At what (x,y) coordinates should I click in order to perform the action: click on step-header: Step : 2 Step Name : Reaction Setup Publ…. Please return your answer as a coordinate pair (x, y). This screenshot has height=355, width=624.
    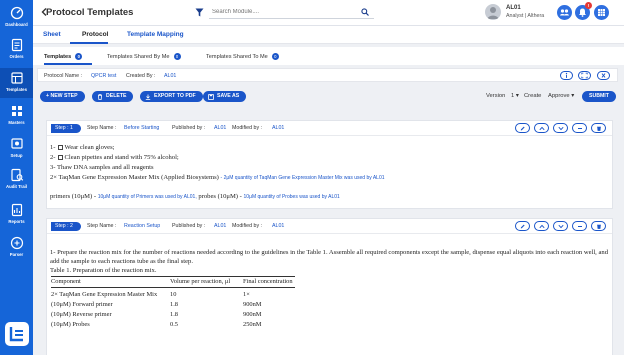
    Looking at the image, I should click on (329, 226).